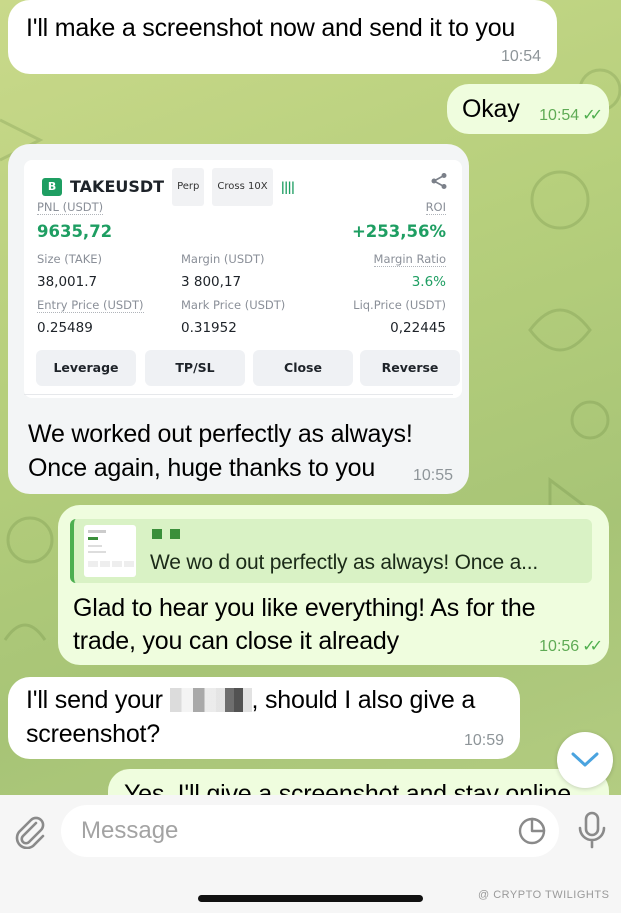  Describe the element at coordinates (209, 328) in the screenshot. I see `mark-price-value: 0.31952` at that location.